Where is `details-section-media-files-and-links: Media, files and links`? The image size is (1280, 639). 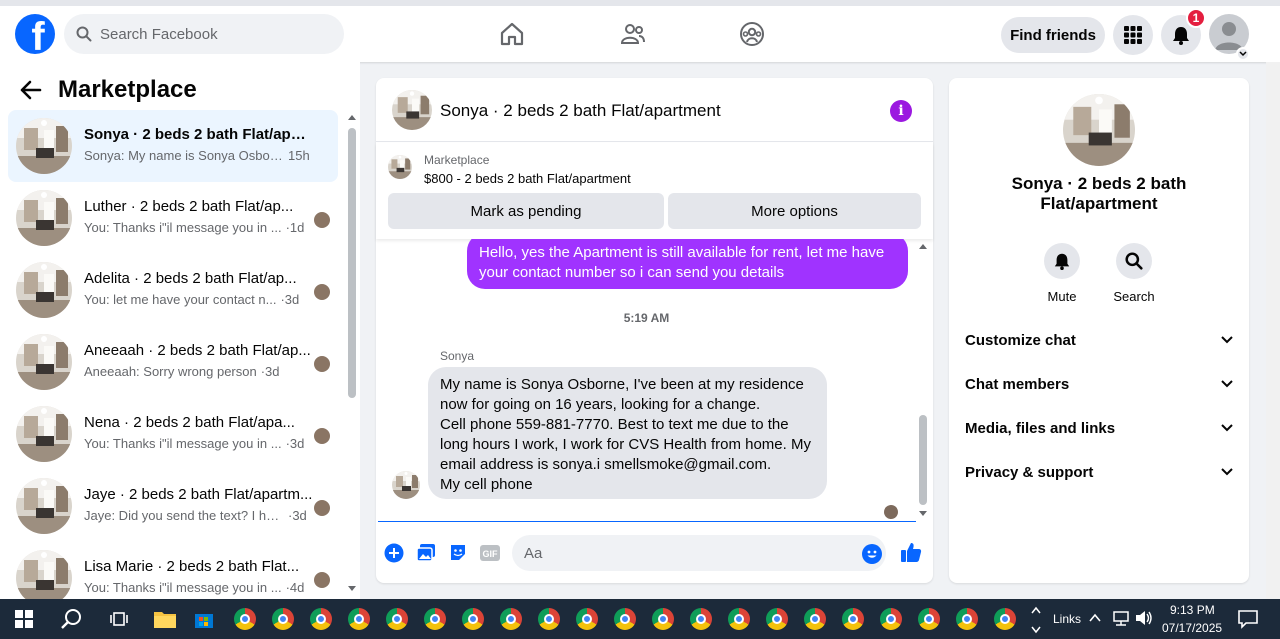
details-section-media-files-and-links: Media, files and links is located at coordinates (1099, 428).